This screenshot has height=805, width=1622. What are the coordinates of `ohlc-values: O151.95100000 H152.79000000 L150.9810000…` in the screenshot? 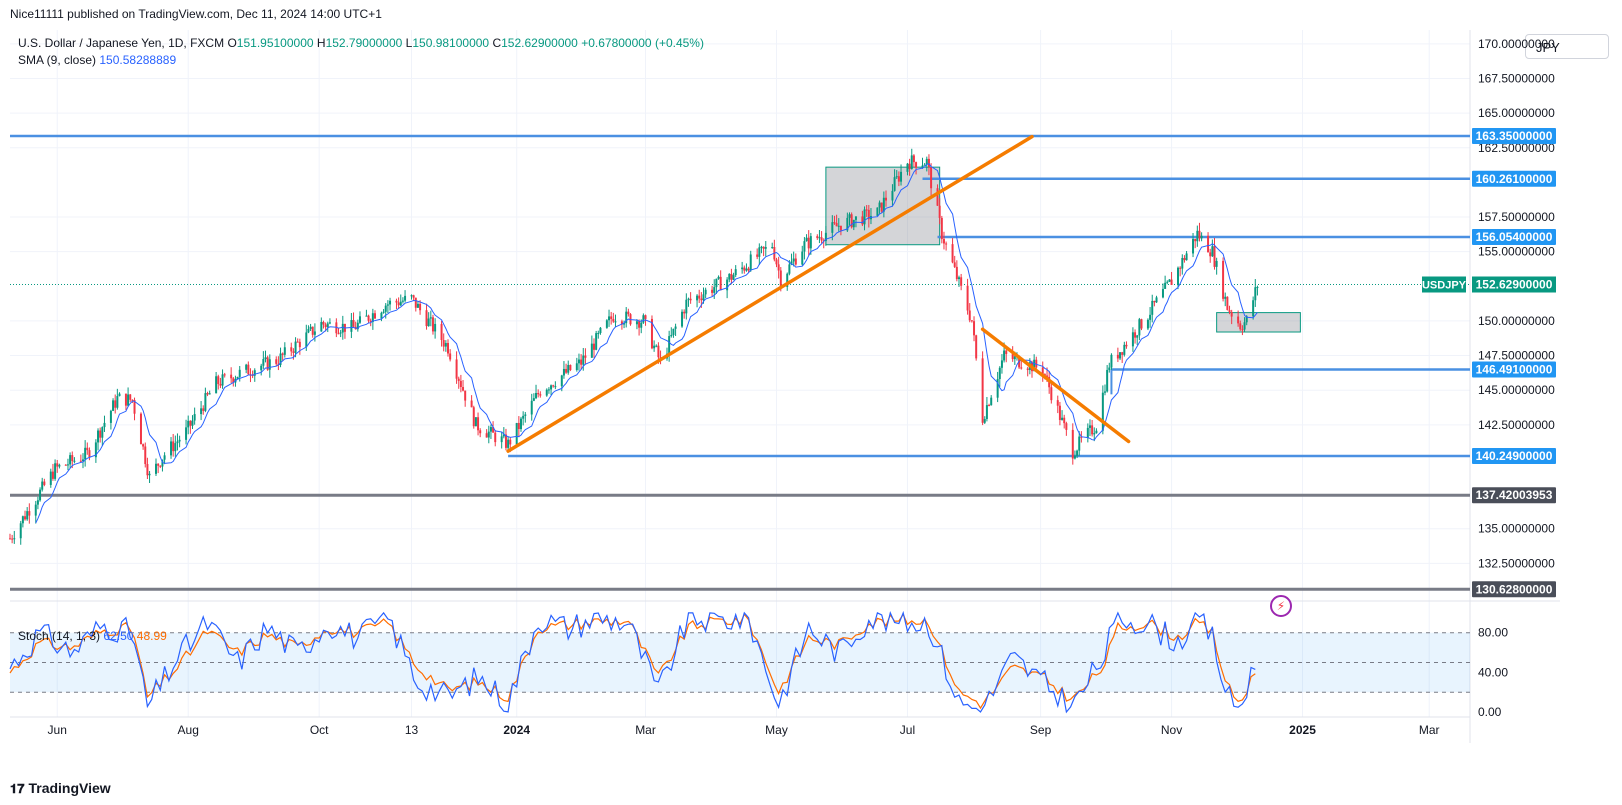 It's located at (465, 43).